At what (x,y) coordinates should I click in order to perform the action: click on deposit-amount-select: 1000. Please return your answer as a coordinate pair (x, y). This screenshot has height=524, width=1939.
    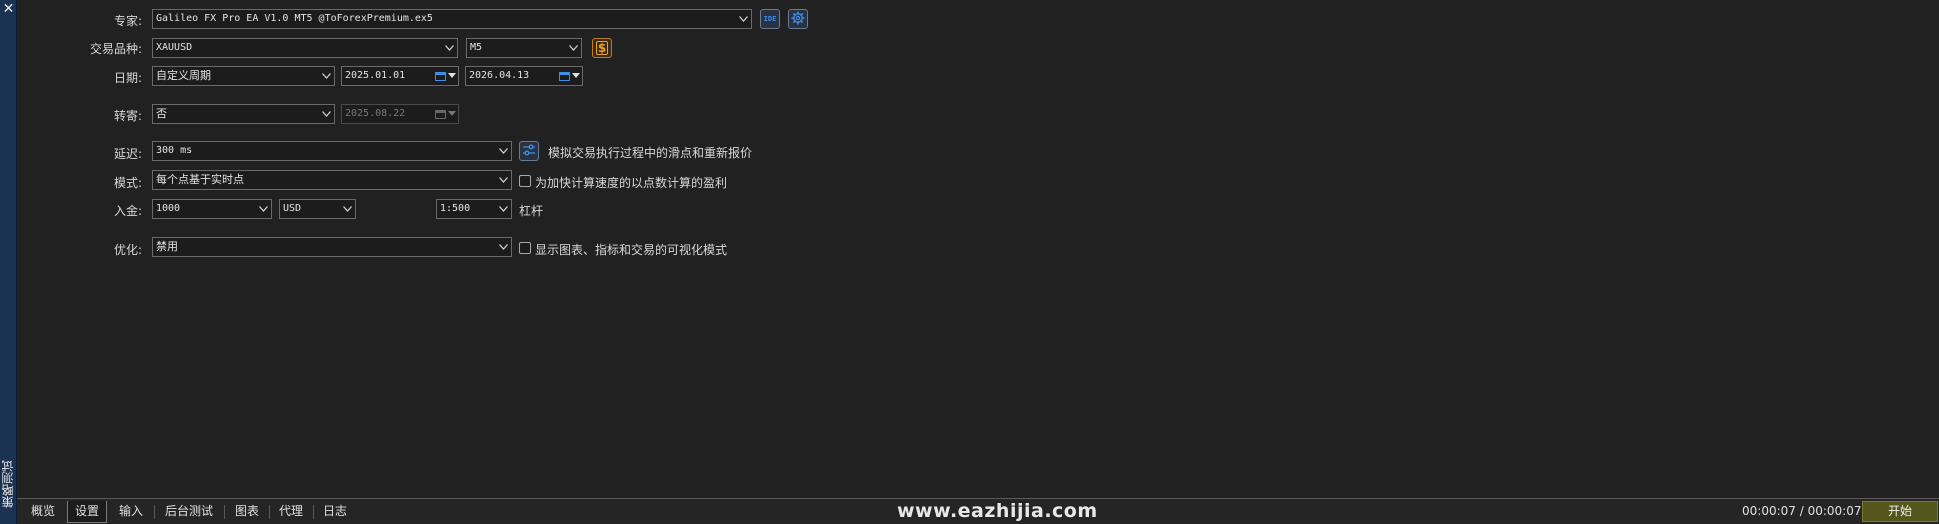
    Looking at the image, I should click on (212, 209).